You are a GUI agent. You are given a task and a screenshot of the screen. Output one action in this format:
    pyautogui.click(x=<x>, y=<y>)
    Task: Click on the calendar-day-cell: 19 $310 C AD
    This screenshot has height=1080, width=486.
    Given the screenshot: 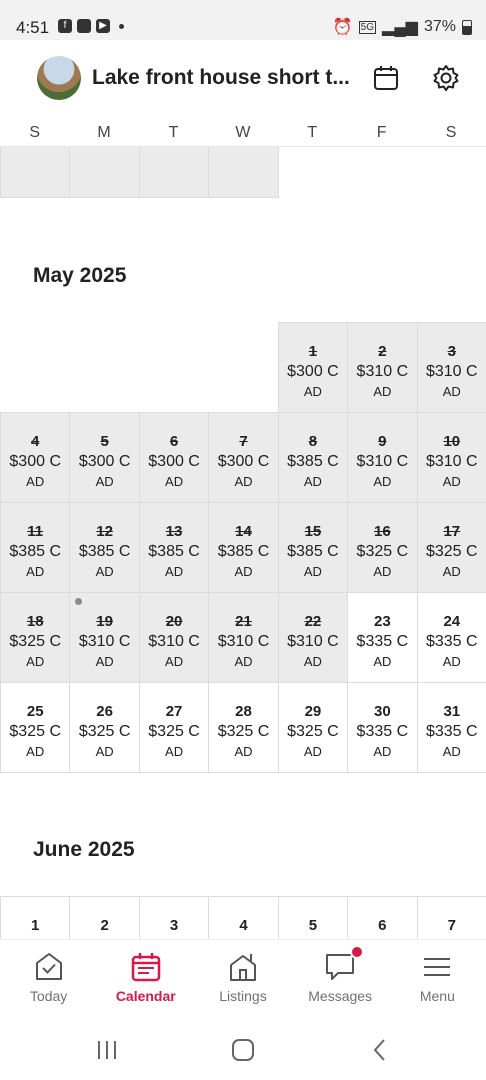 What is the action you would take?
    pyautogui.click(x=104, y=637)
    